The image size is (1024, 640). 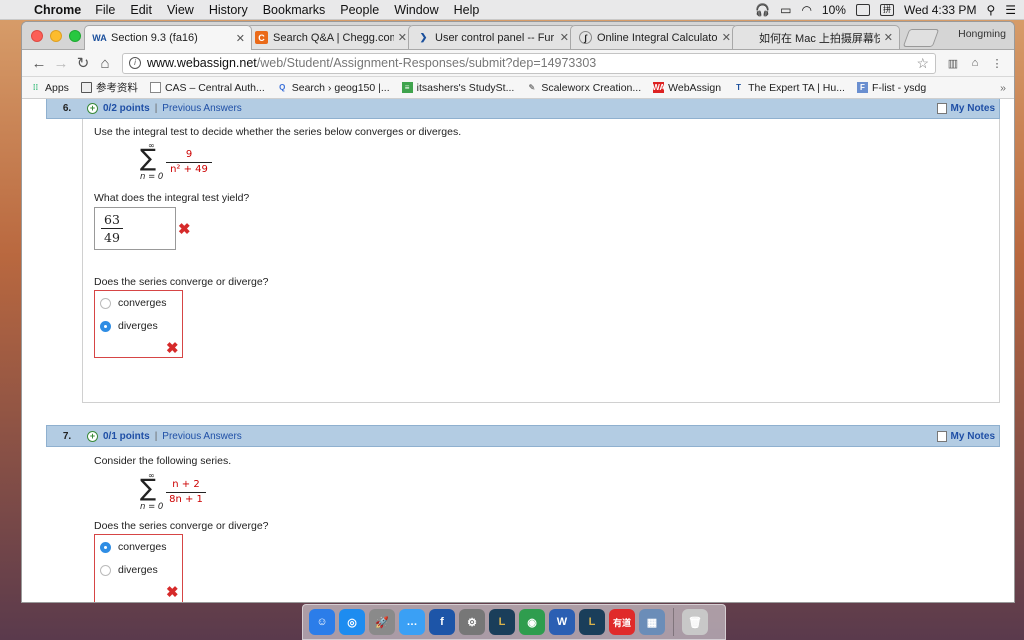 I want to click on clock: Wed 4:33 PM, so click(x=940, y=10).